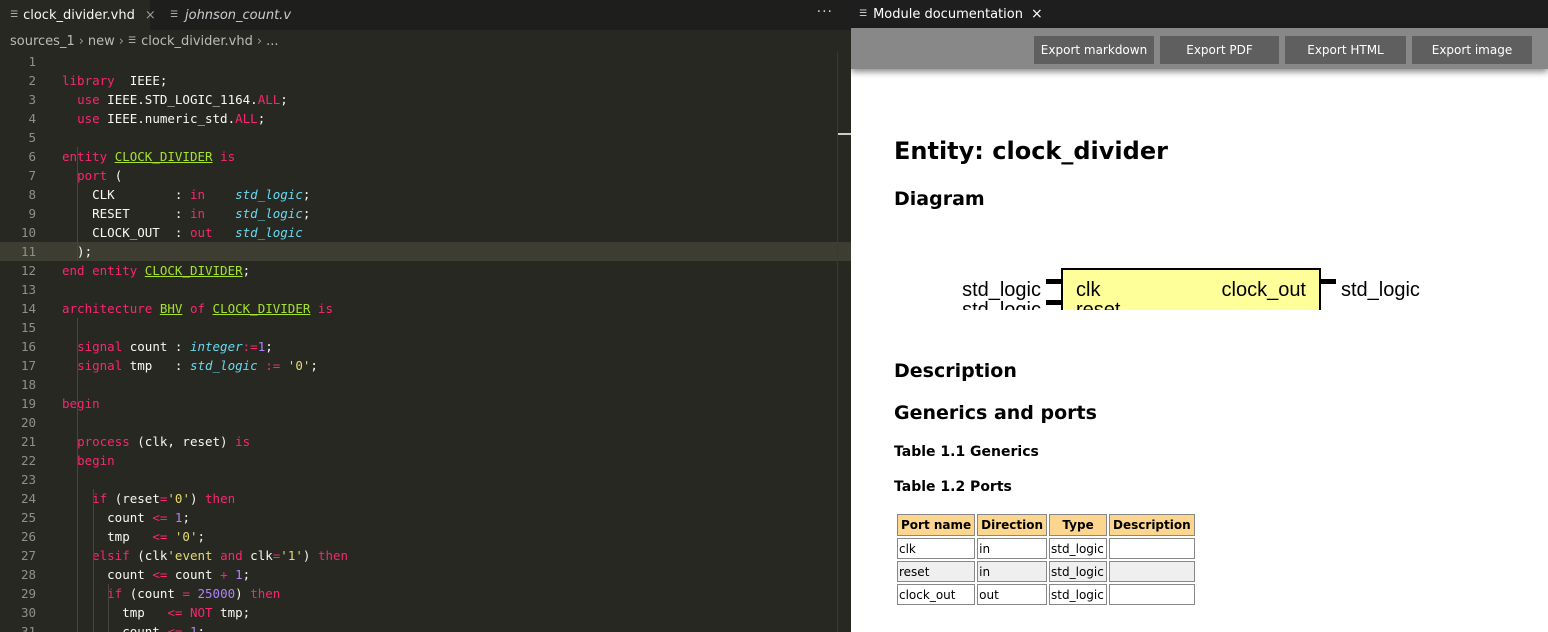 The width and height of the screenshot is (1548, 632). I want to click on line-number: 7, so click(32, 175).